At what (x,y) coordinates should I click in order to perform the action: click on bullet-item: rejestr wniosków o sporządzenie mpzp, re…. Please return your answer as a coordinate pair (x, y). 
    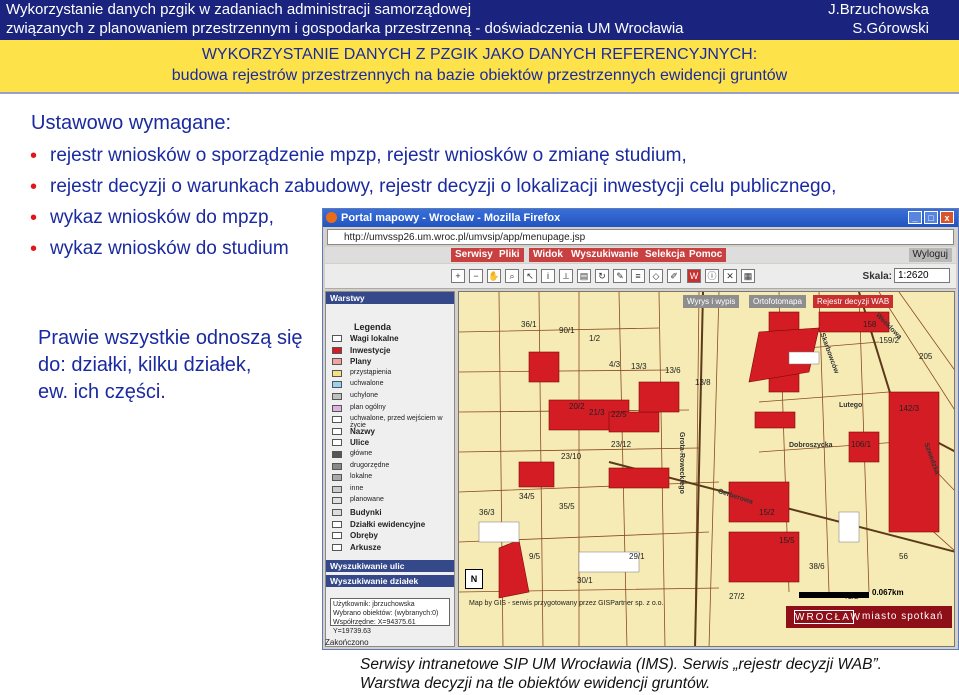
    Looking at the image, I should click on (433, 157).